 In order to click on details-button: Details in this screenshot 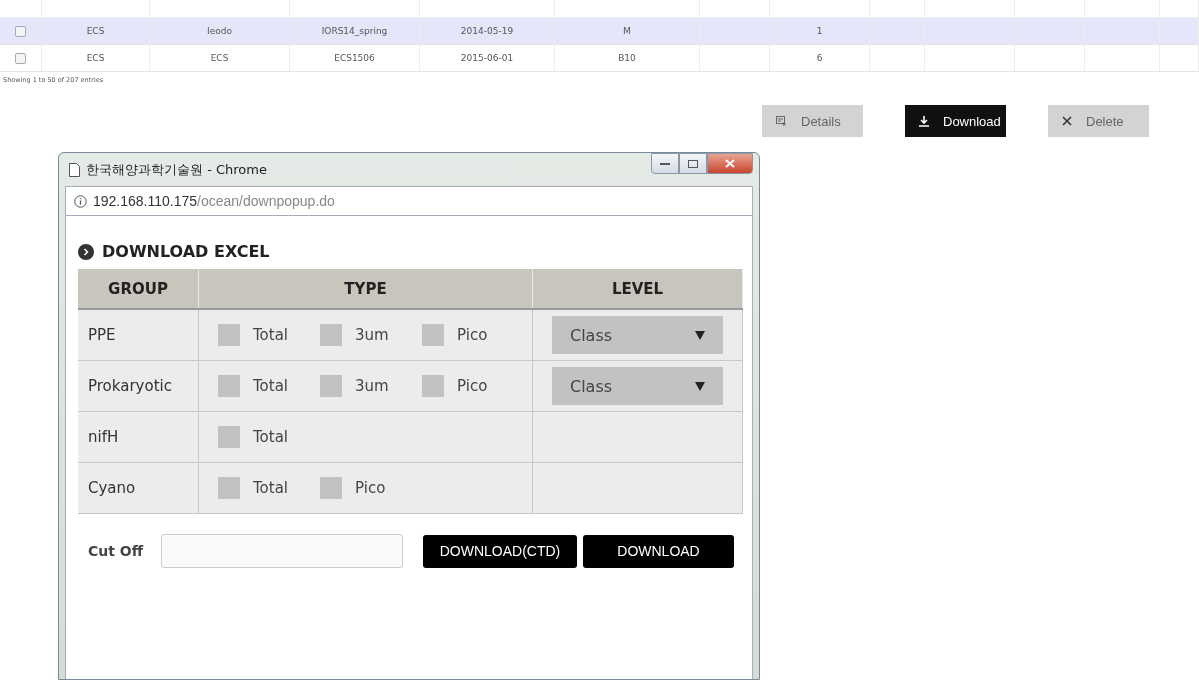, I will do `click(812, 121)`.